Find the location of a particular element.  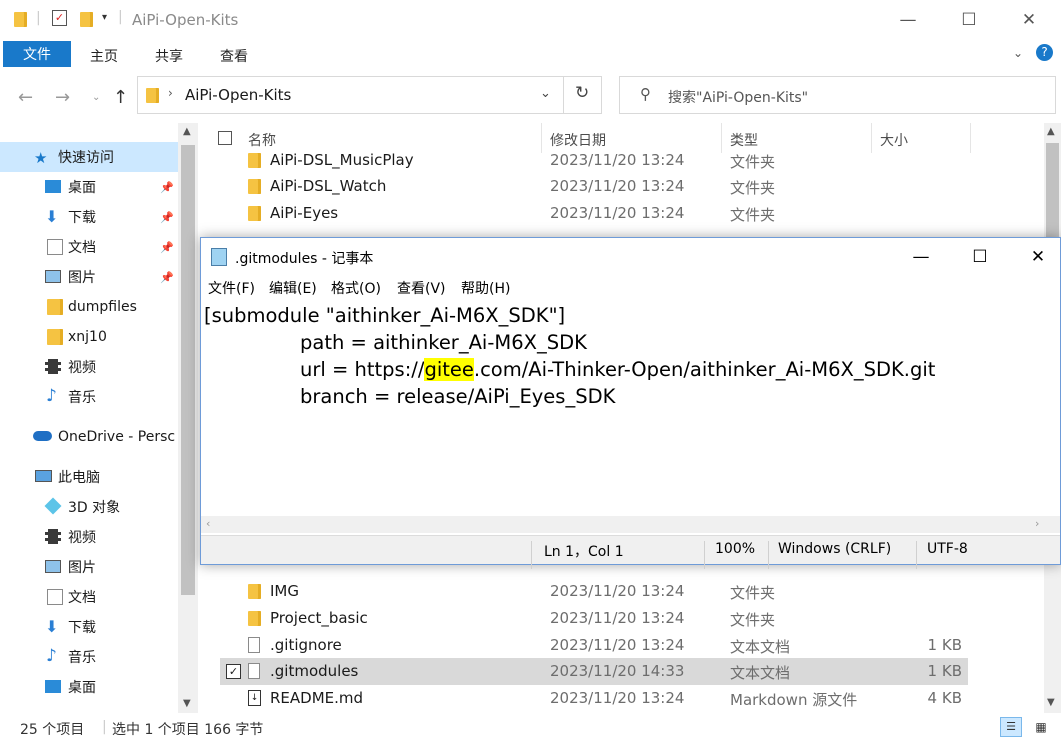

nav-item-music: ♪ 音乐 is located at coordinates (89, 397).